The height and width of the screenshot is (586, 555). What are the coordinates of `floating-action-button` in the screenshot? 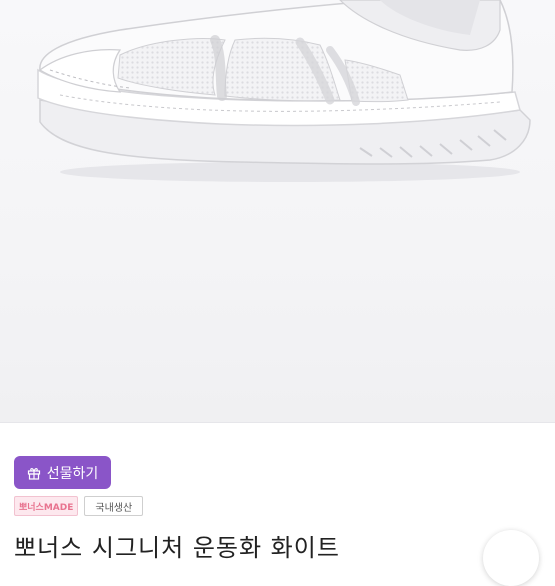 It's located at (511, 558).